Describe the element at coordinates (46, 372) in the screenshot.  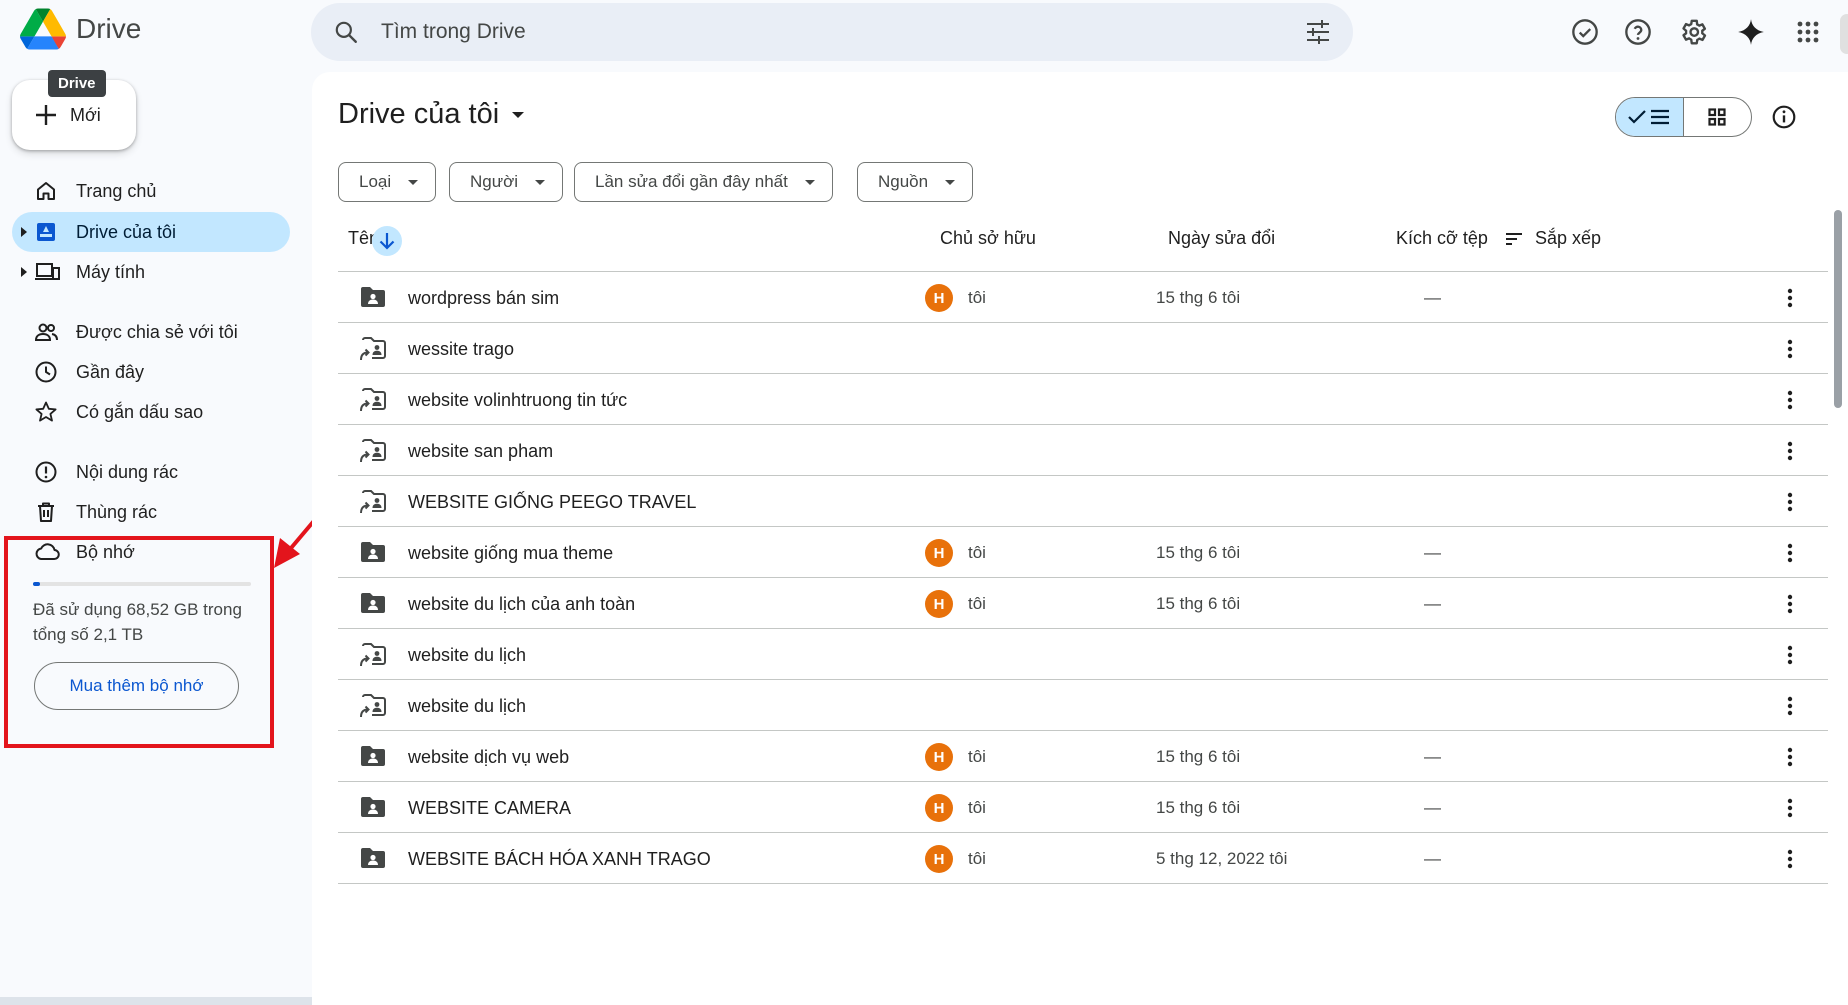
I see `recent-icon` at that location.